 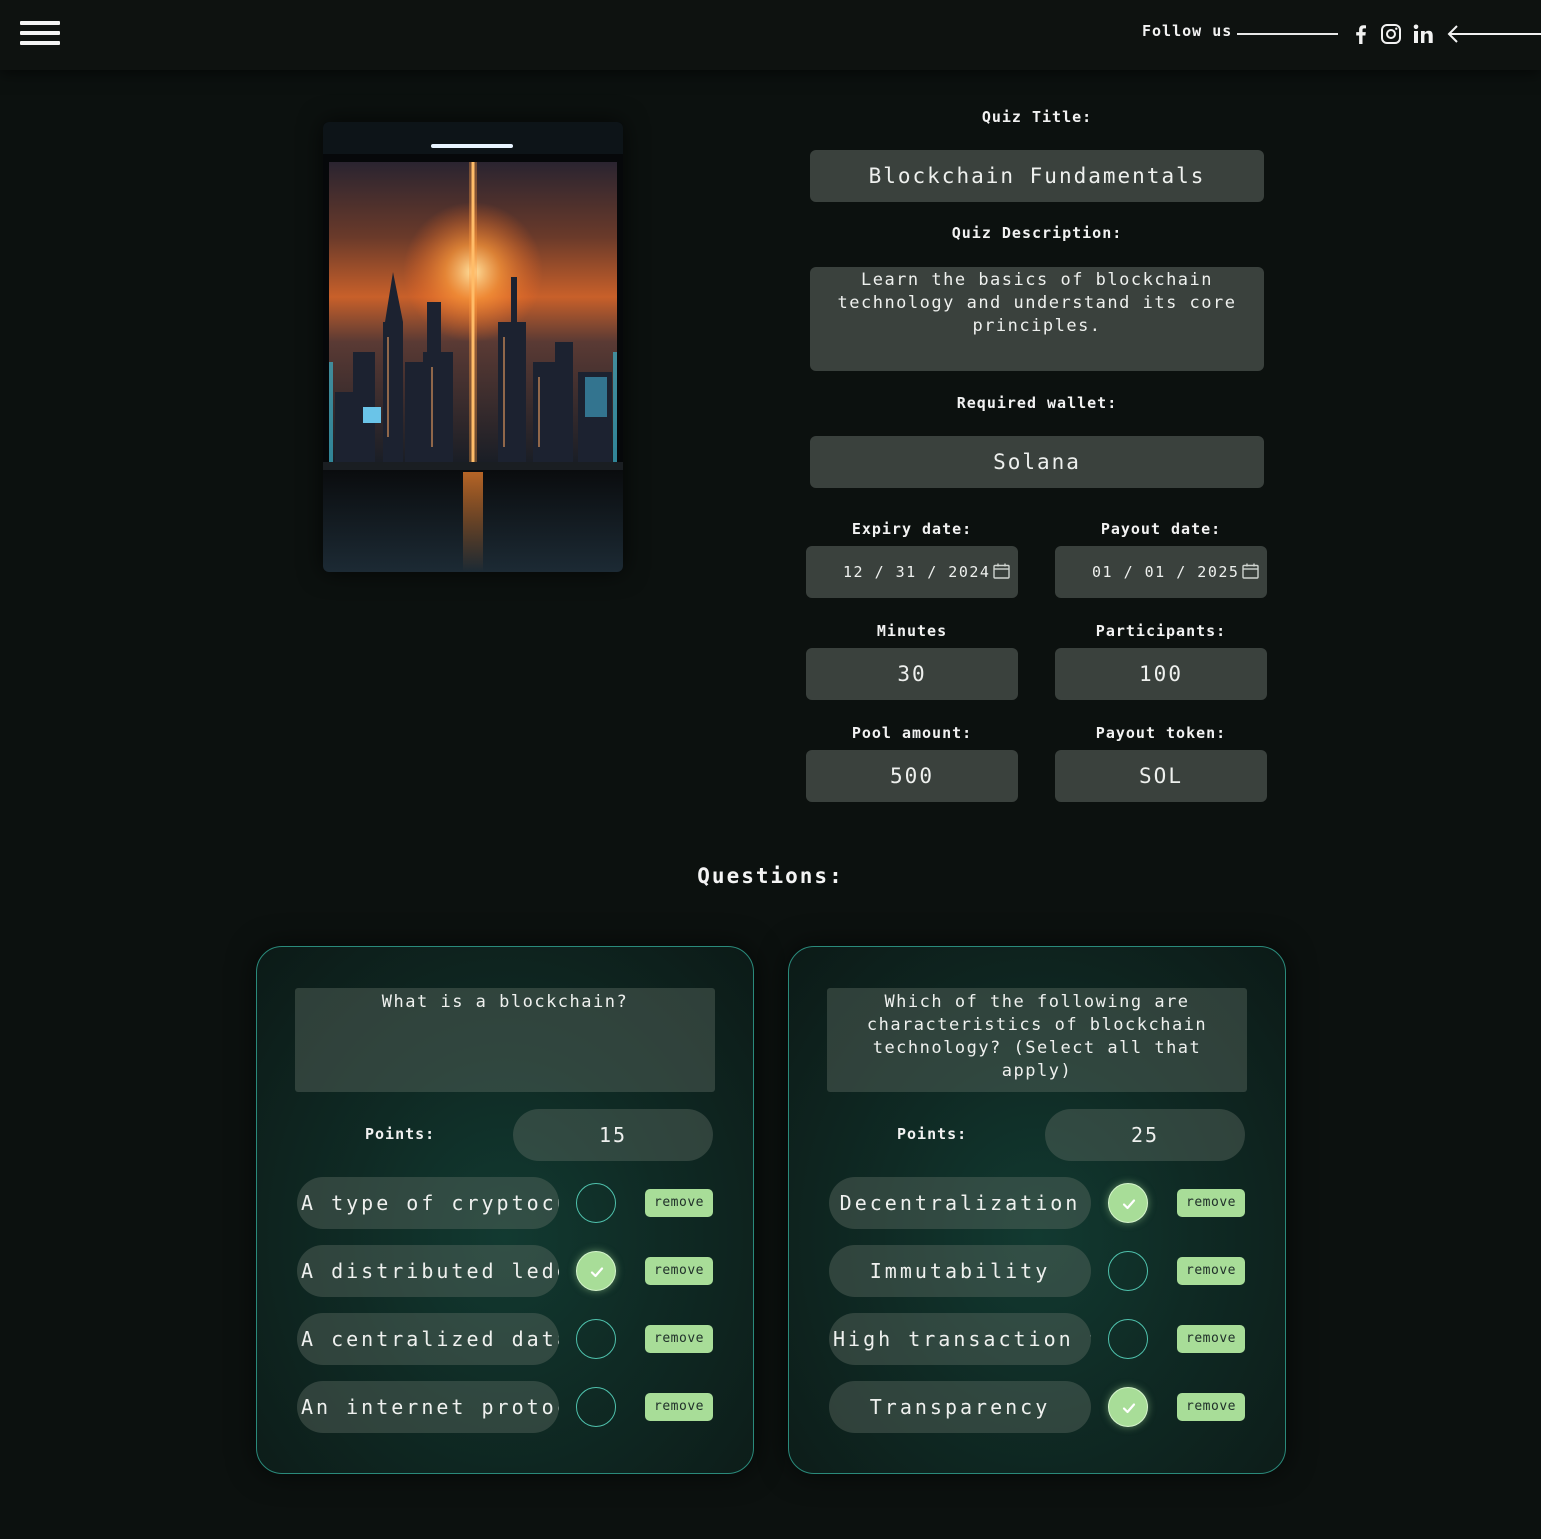 I want to click on pool-amount-input: 500, so click(x=912, y=776).